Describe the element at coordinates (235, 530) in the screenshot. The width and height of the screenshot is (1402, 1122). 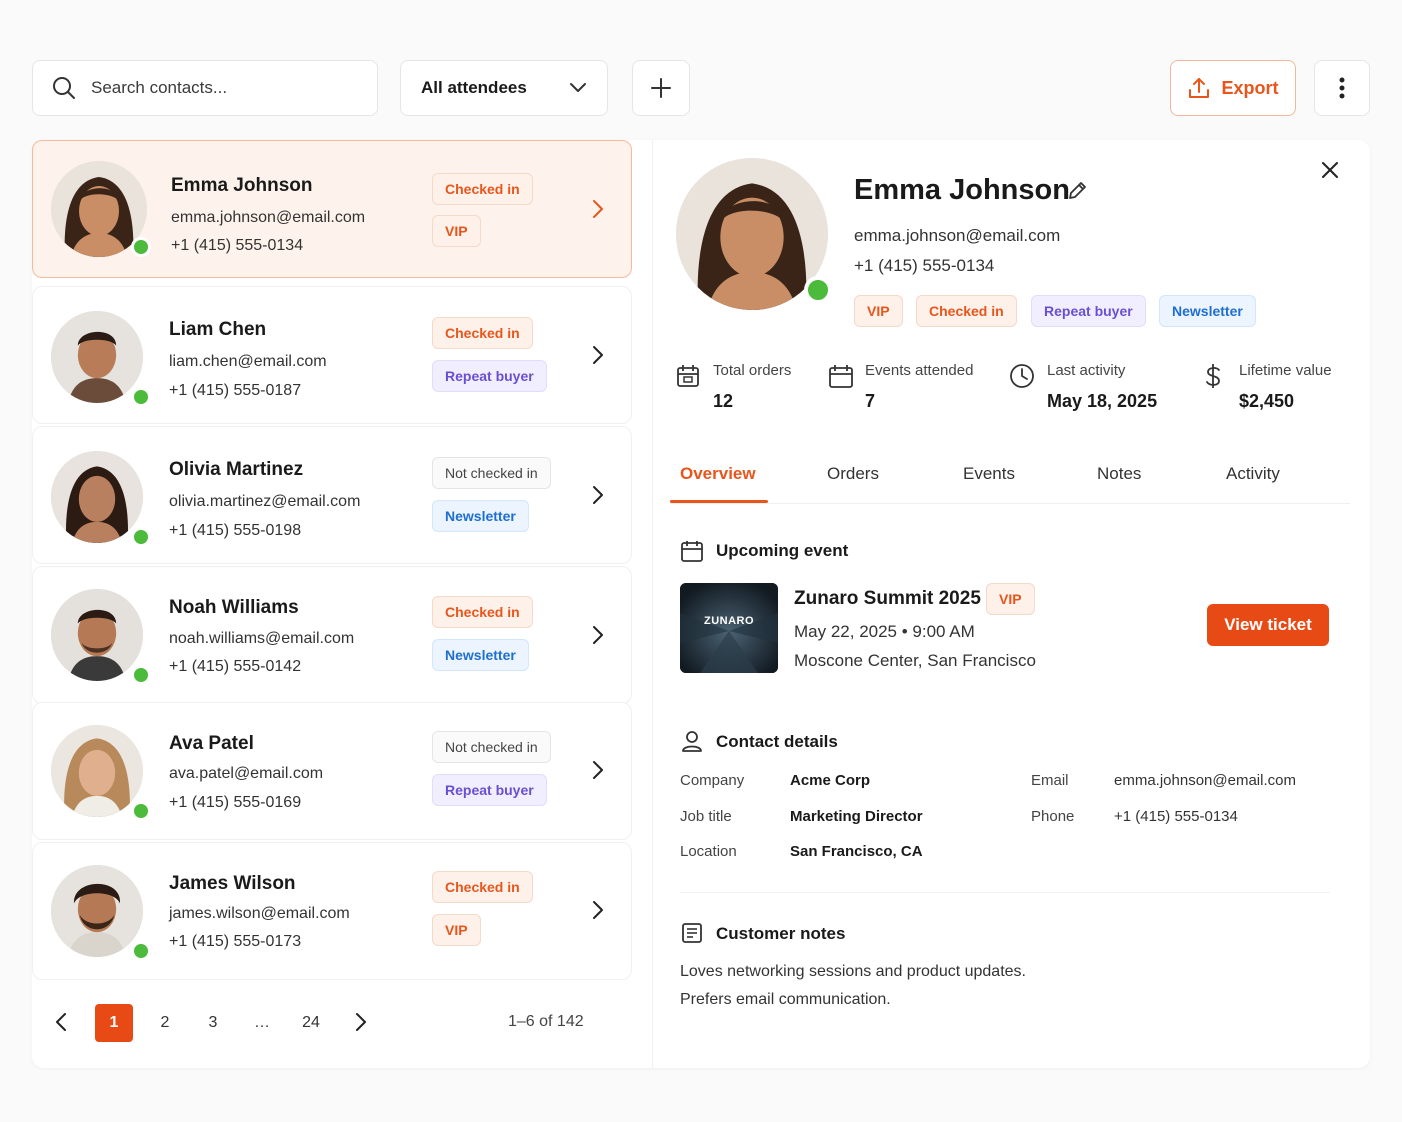
I see `contact-phone: +1 (415) 555-0198` at that location.